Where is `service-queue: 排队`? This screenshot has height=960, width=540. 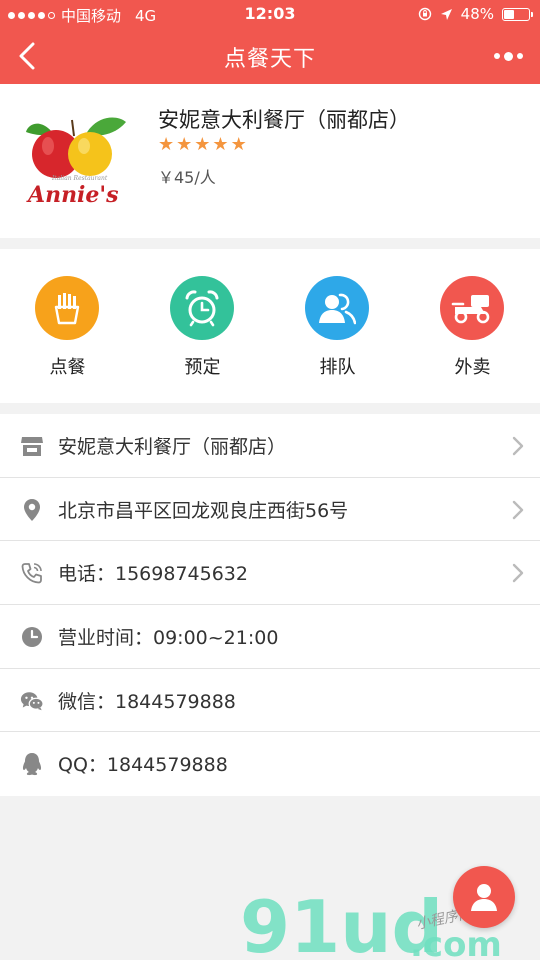
service-queue: 排队 is located at coordinates (337, 326).